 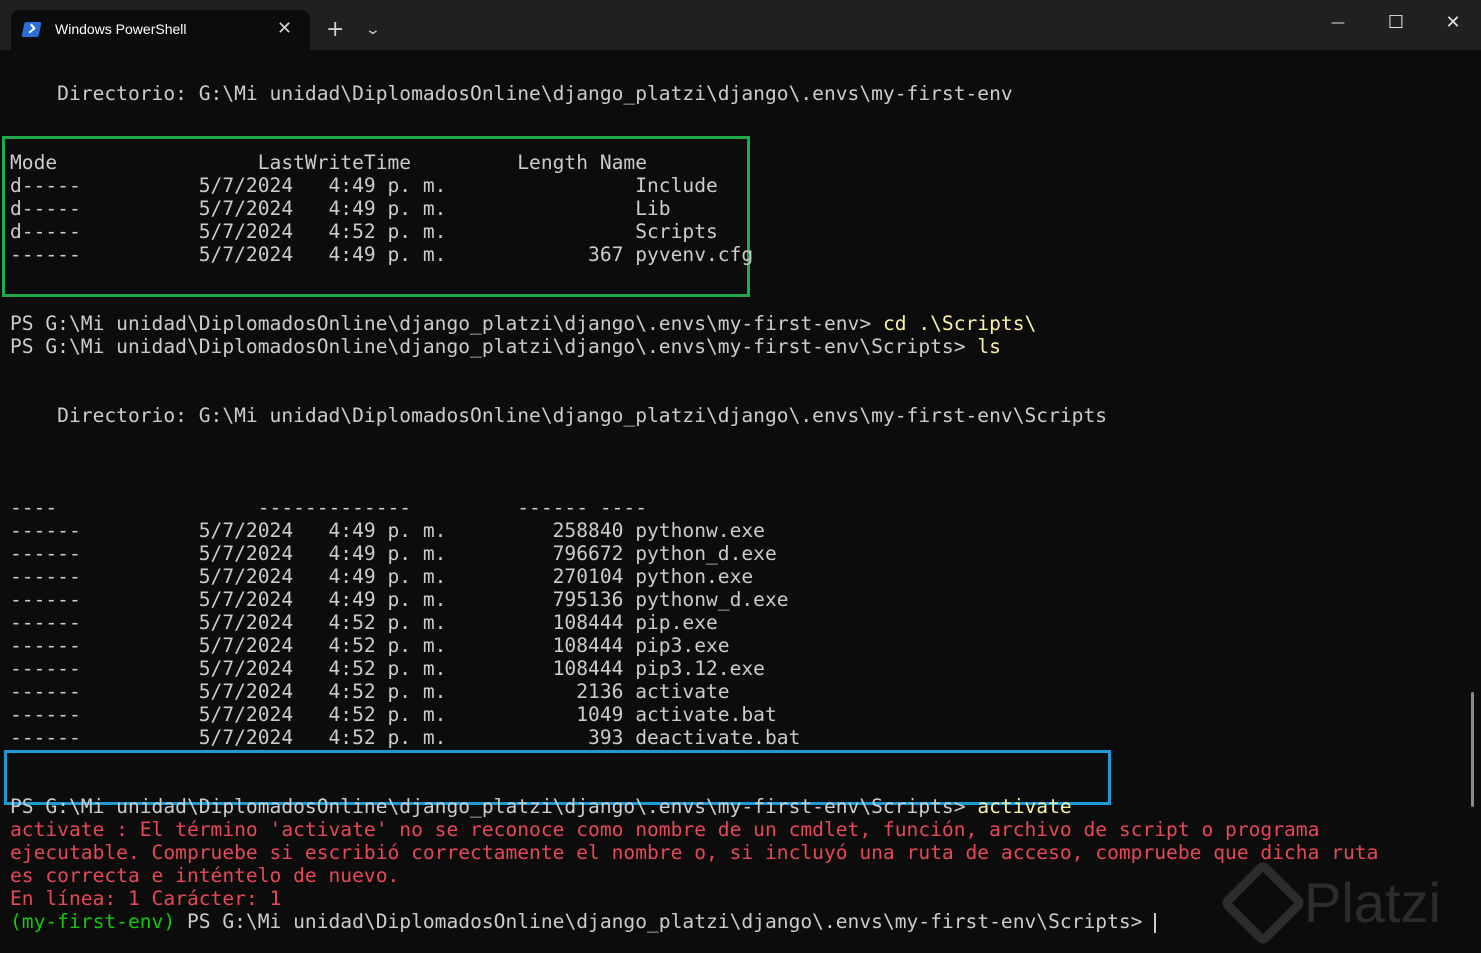 I want to click on watermark-text: Platzi, so click(x=1372, y=902).